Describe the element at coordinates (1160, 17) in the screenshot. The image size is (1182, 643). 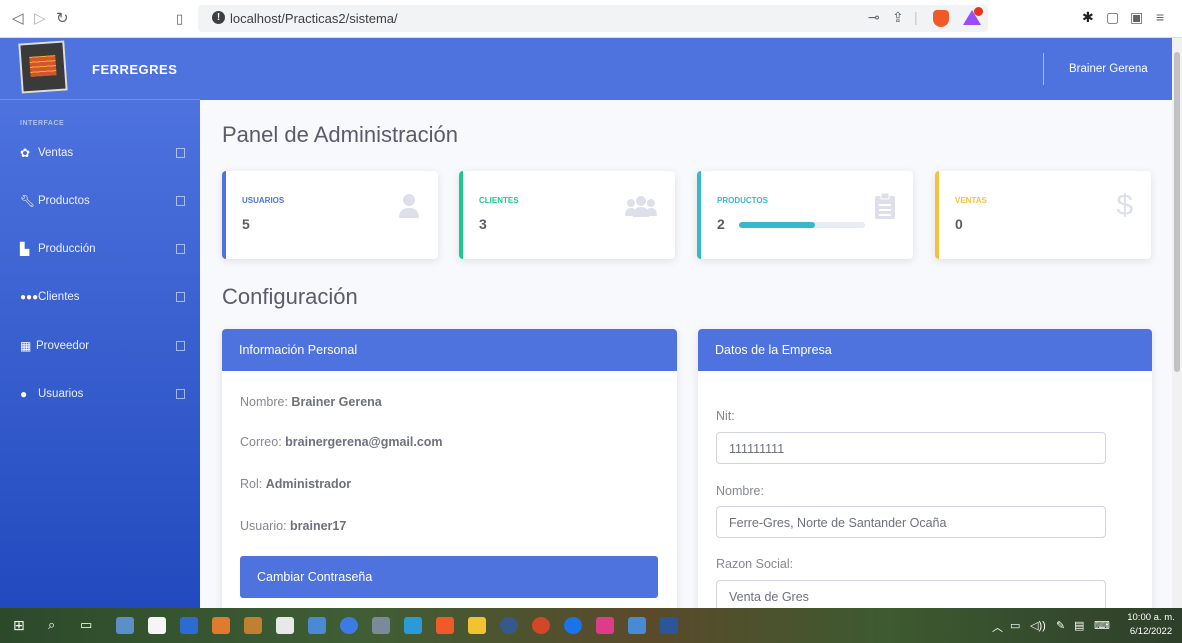
I see `menu-icon: ≡` at that location.